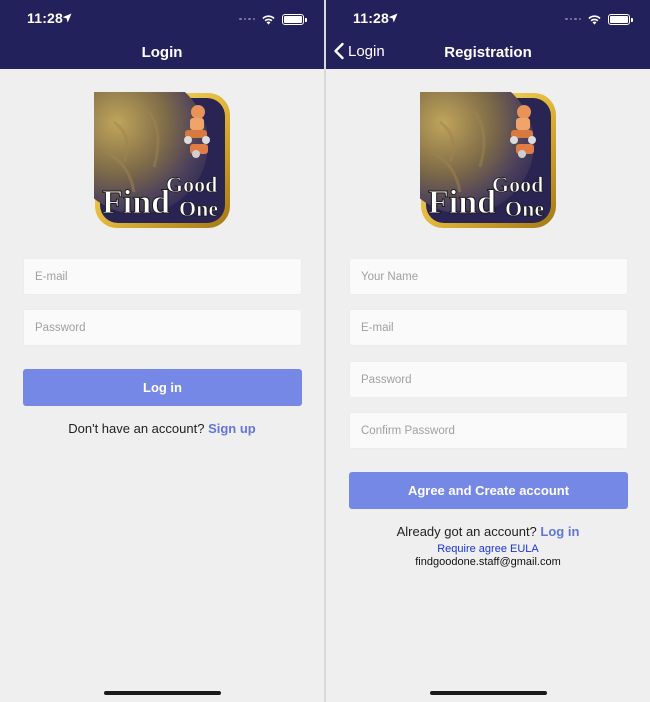 This screenshot has width=650, height=702. I want to click on contact-email: findgoodone.staff@gmail.com, so click(488, 562).